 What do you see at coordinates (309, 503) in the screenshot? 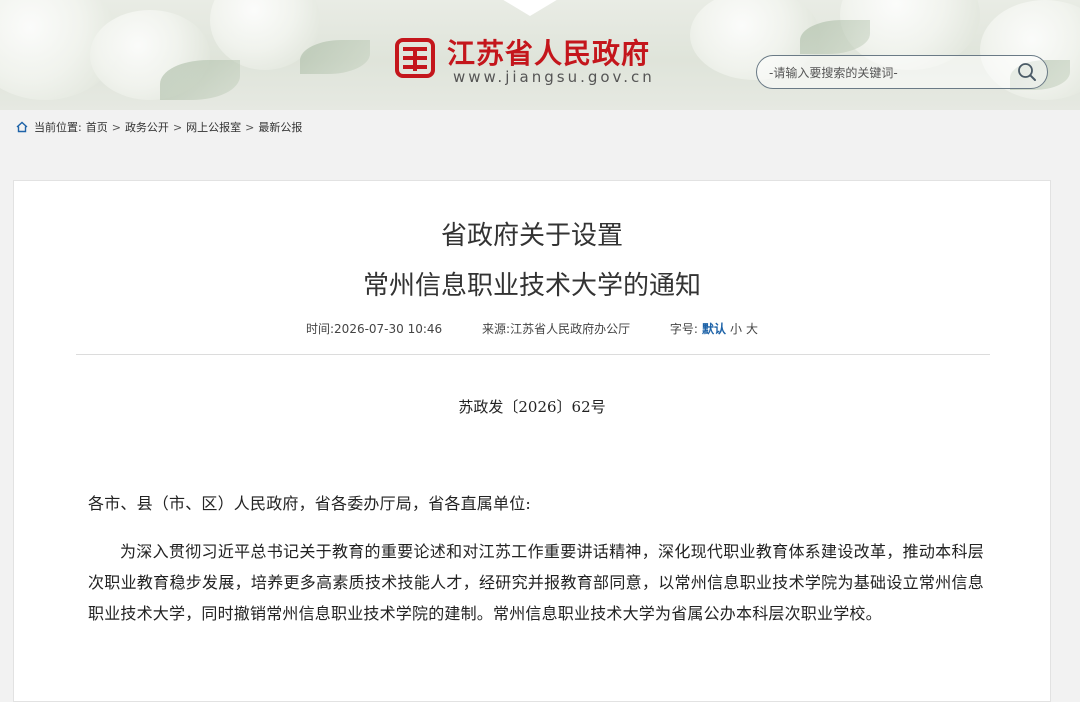
I see `article-salutation: 各市、县（市、区）人民政府，省各委办厅局，省各直属单位:` at bounding box center [309, 503].